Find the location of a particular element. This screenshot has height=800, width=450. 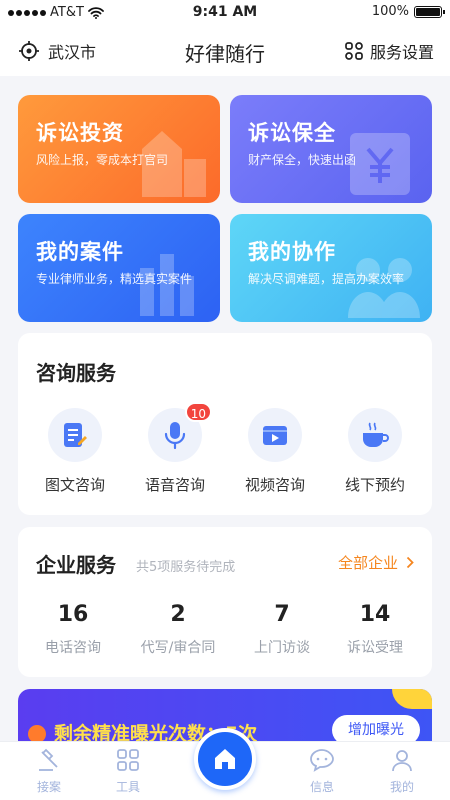

microphone-icon is located at coordinates (175, 436).